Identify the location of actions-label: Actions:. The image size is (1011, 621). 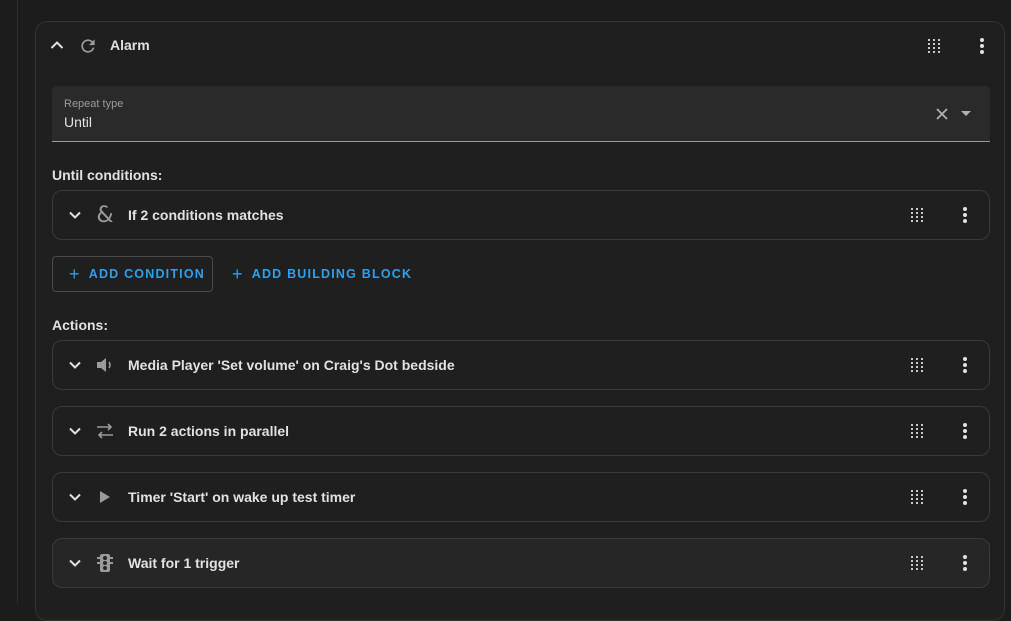
(80, 325).